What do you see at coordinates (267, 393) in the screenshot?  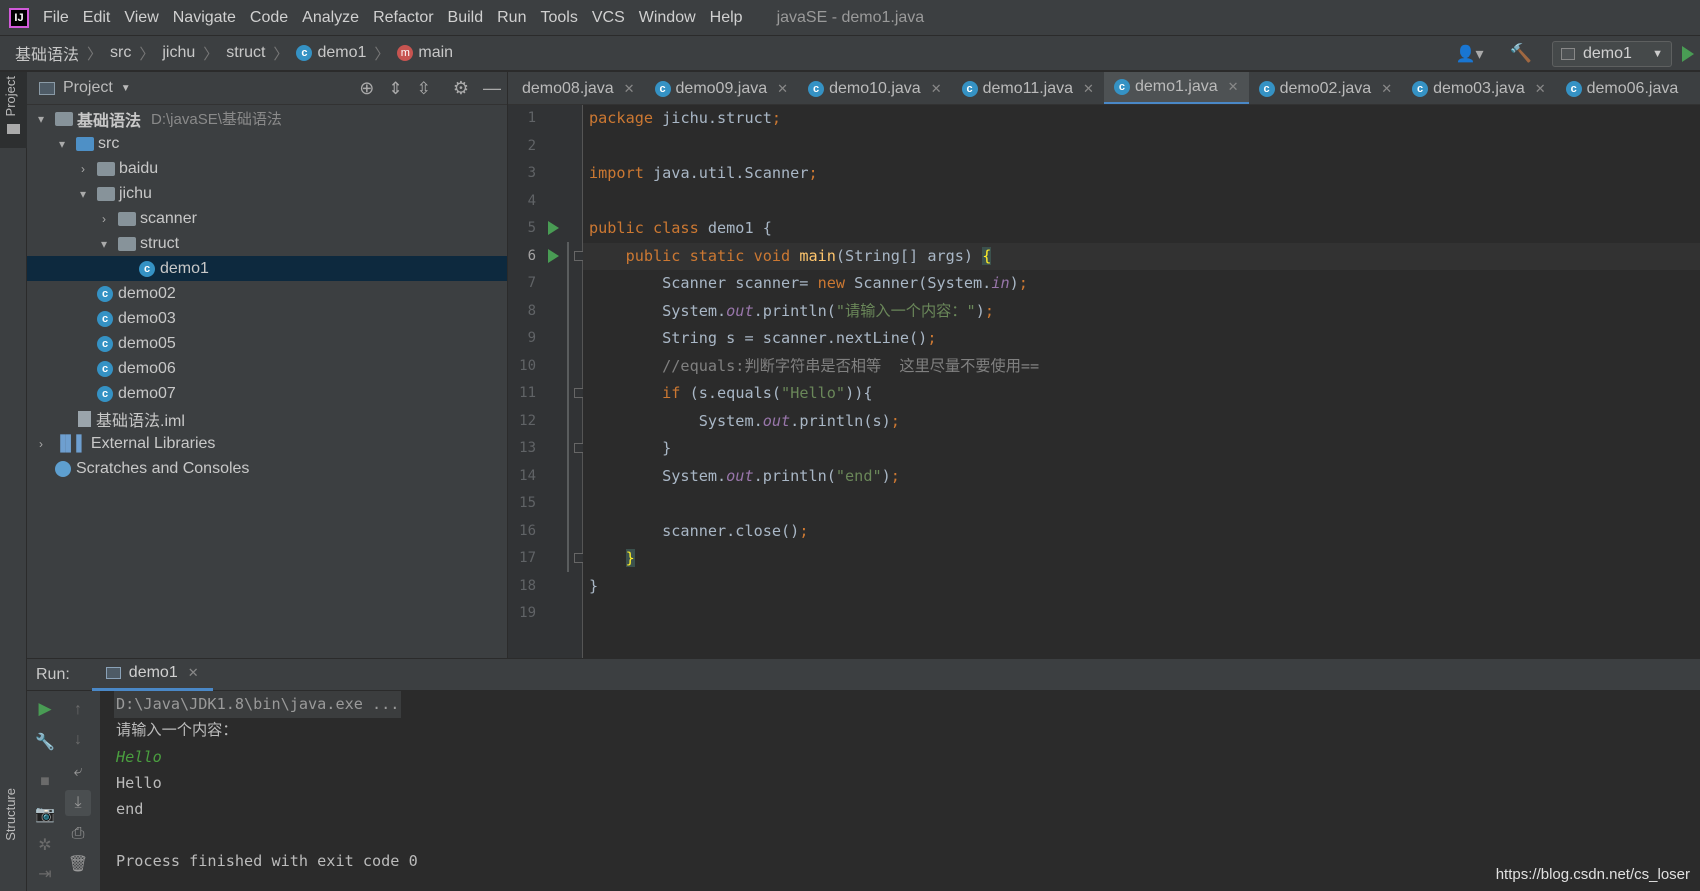 I see `tree-item-demo07: c demo07` at bounding box center [267, 393].